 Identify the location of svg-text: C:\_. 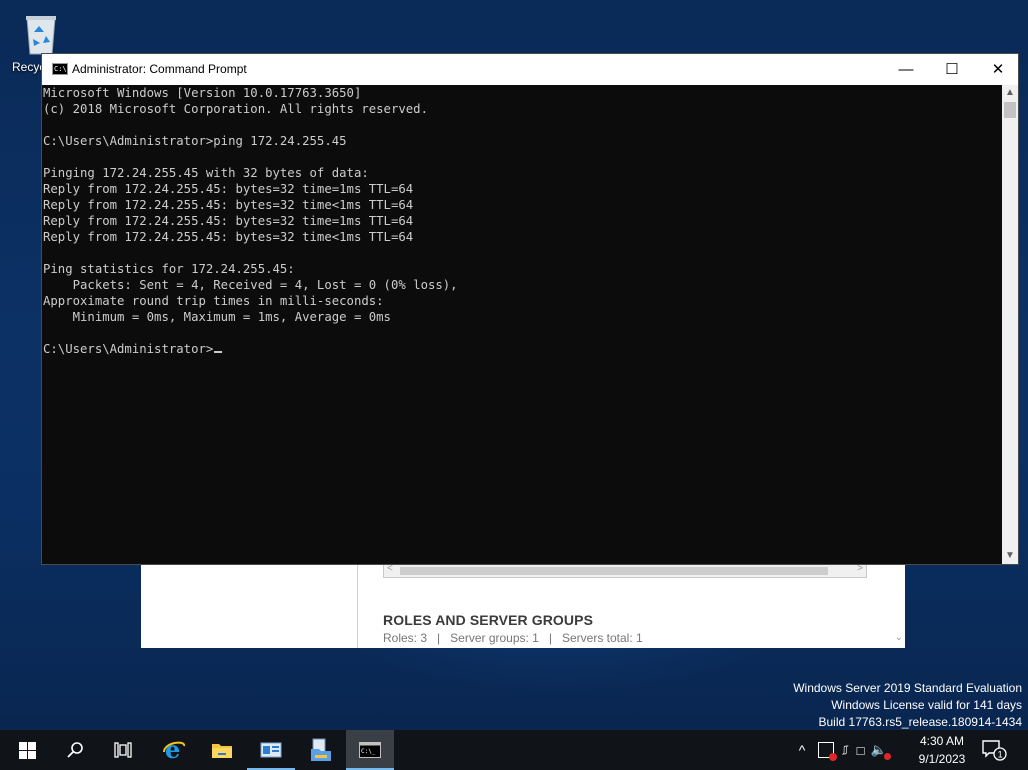
(368, 751).